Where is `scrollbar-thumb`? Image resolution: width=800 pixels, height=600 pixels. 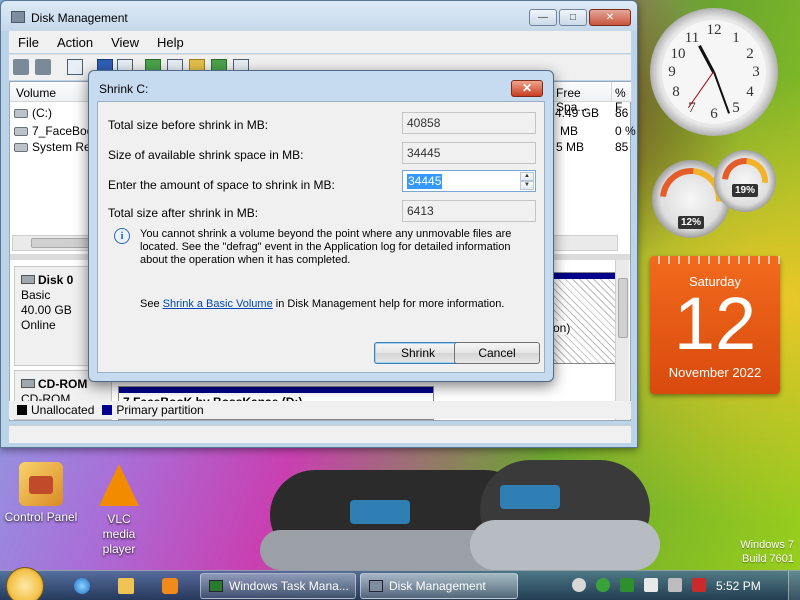 scrollbar-thumb is located at coordinates (623, 308).